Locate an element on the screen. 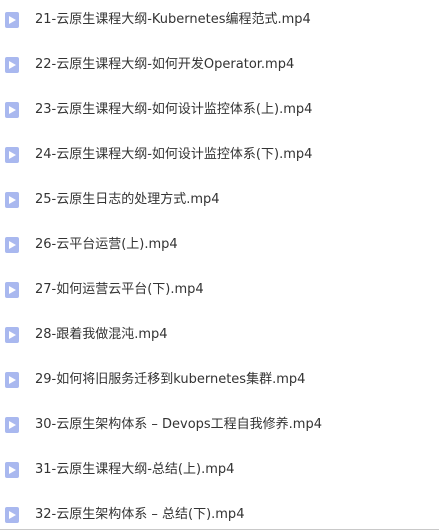 The height and width of the screenshot is (532, 439). file-row: 21-云原生课程大纲-Kubernetes编程范式.mp4 is located at coordinates (219, 20).